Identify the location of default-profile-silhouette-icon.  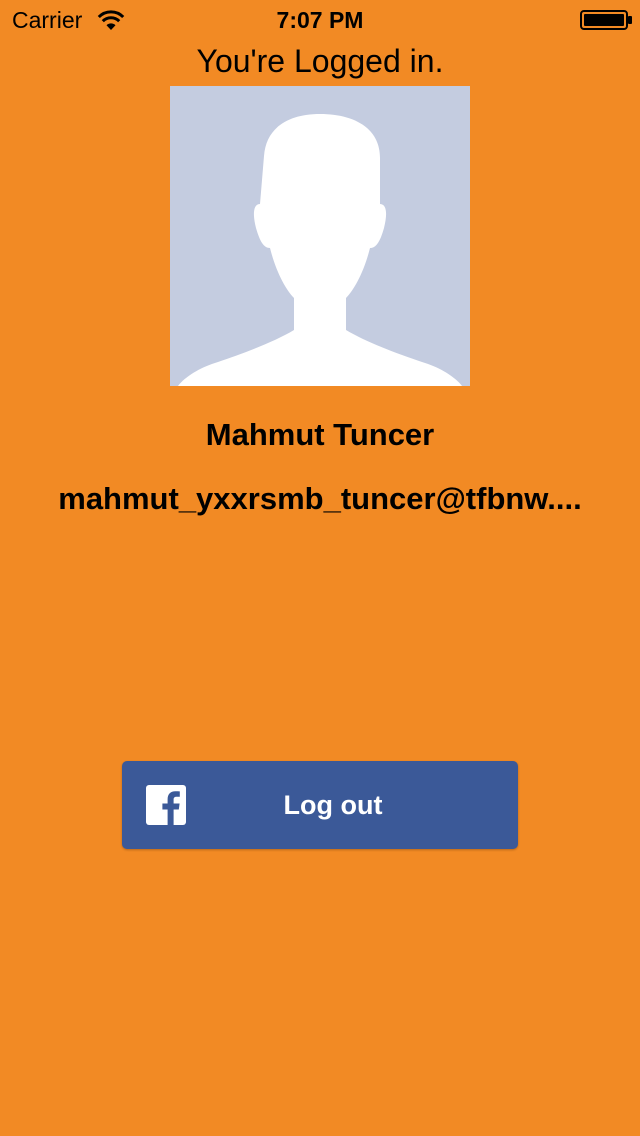
(320, 250).